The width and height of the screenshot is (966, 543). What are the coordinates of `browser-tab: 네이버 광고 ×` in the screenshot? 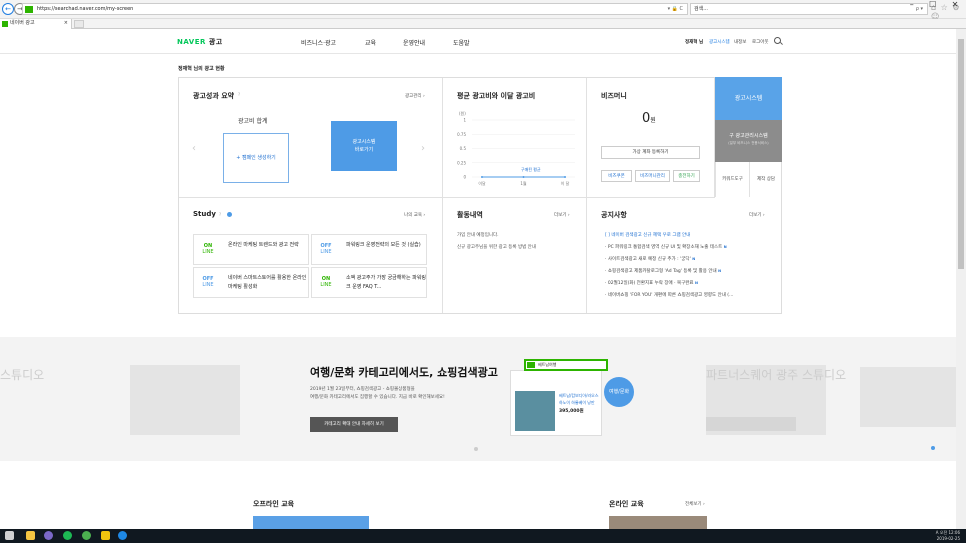 It's located at (36, 24).